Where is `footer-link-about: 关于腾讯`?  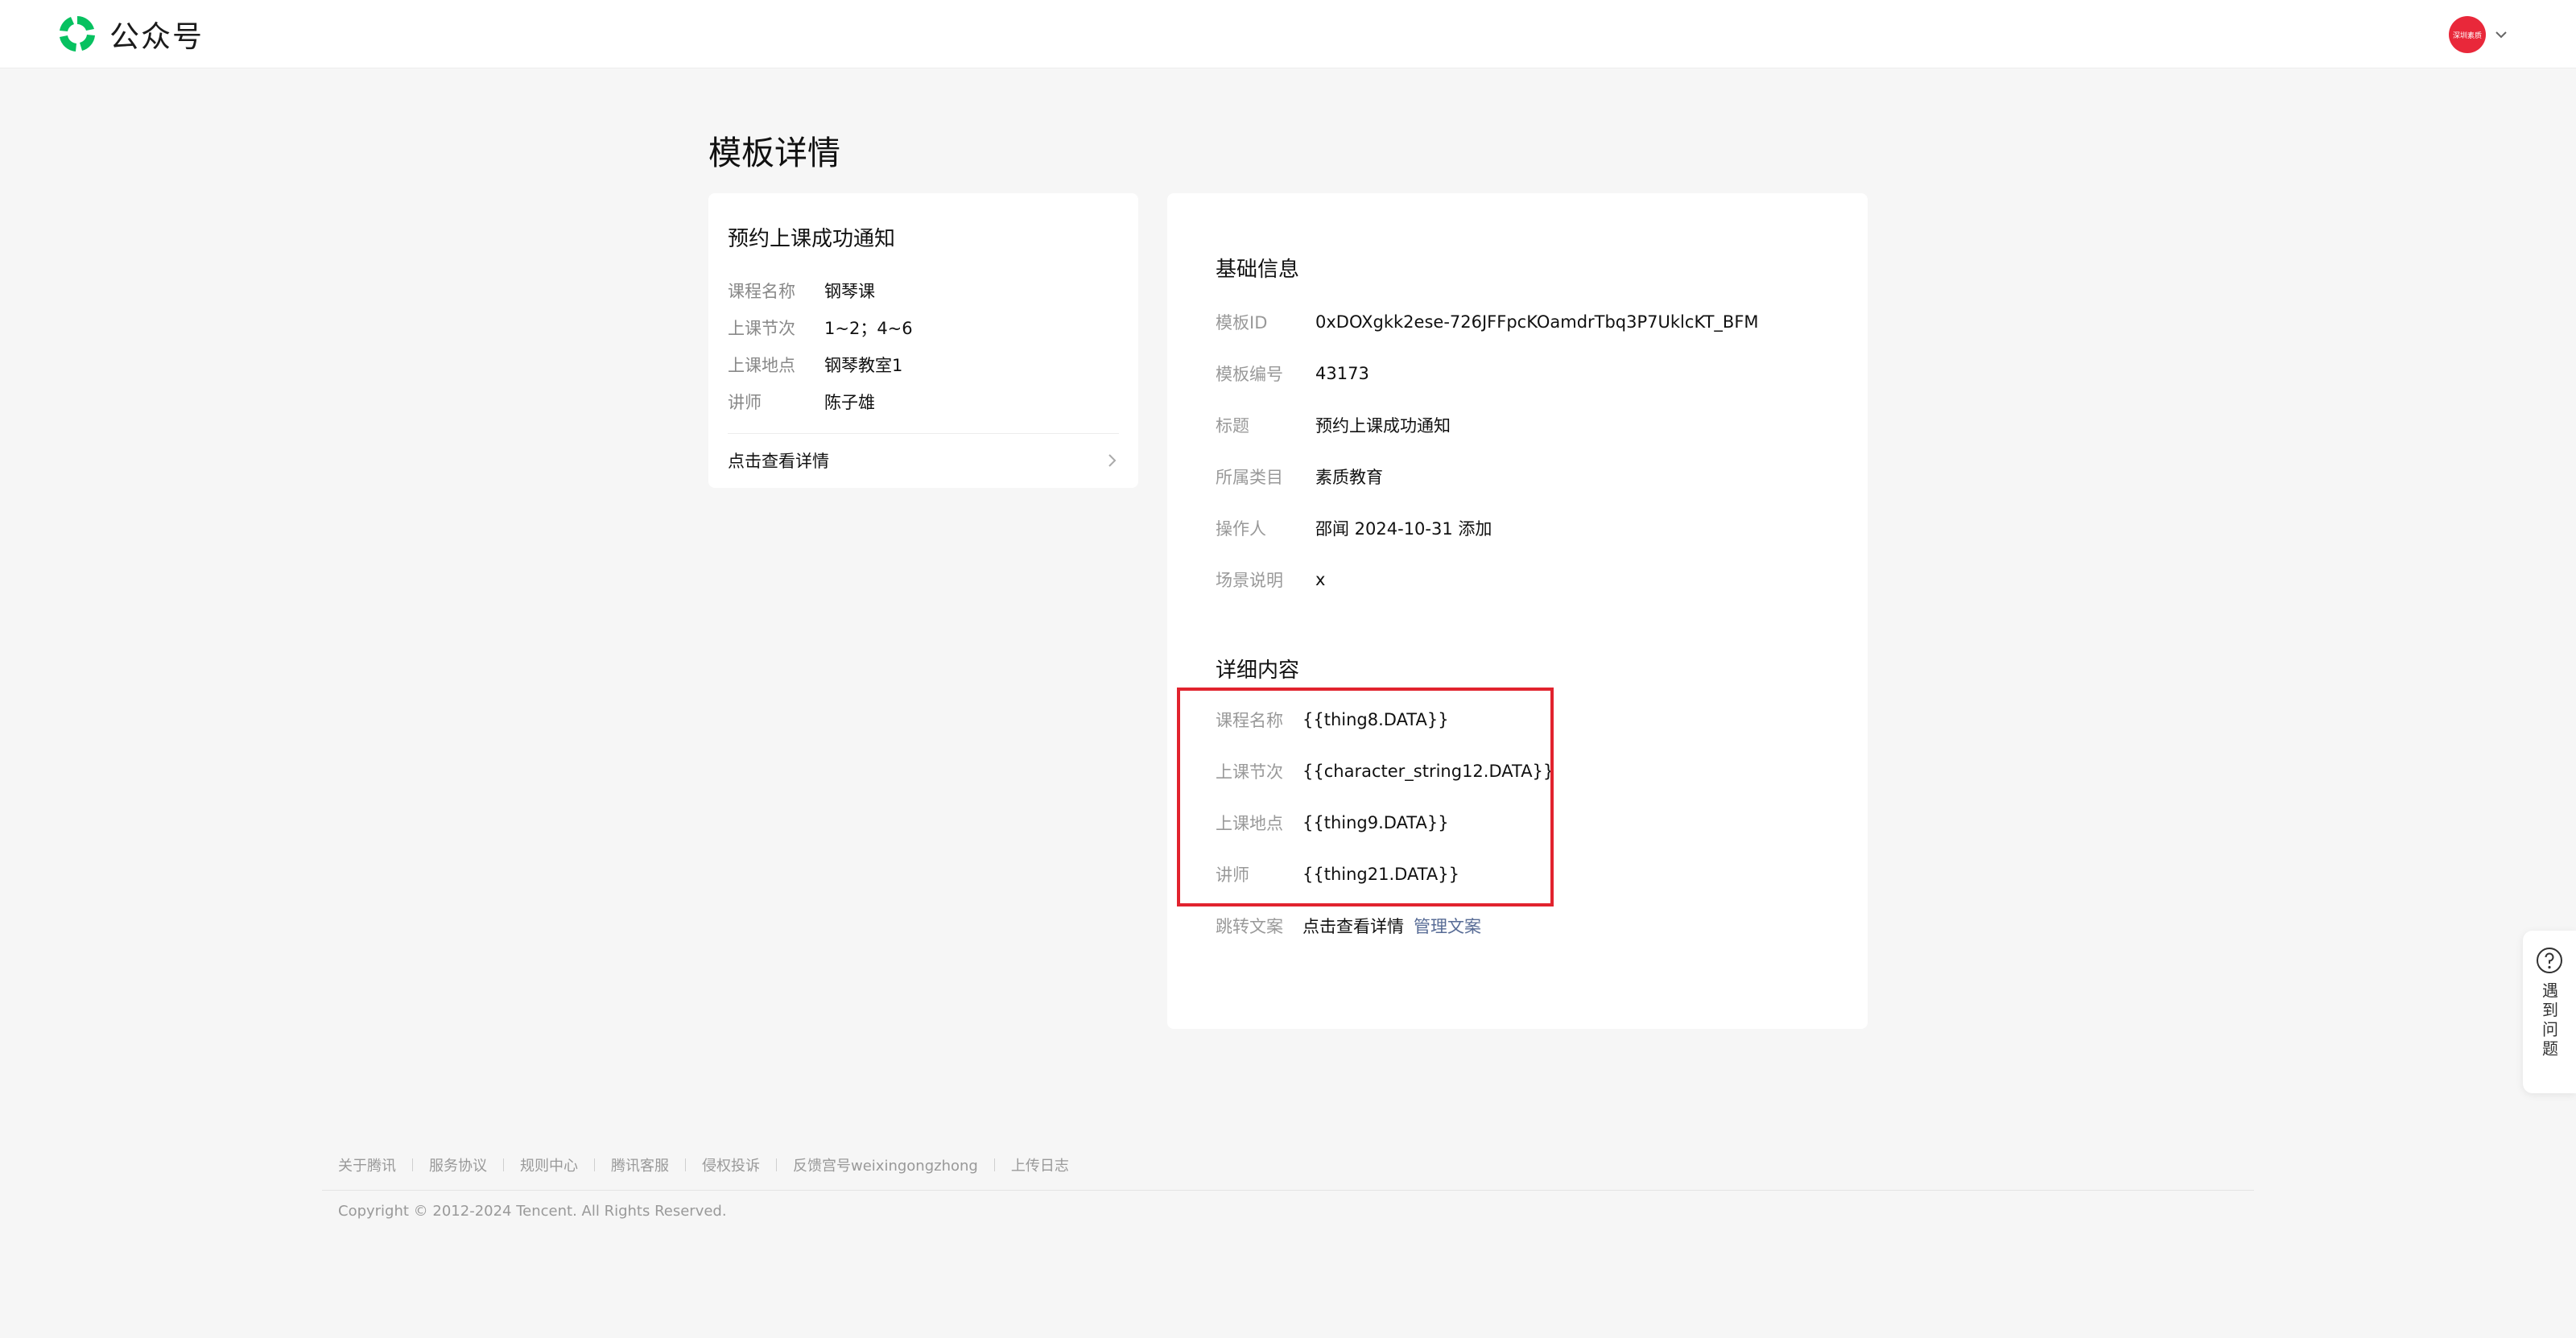
footer-link-about: 关于腾讯 is located at coordinates (367, 1164).